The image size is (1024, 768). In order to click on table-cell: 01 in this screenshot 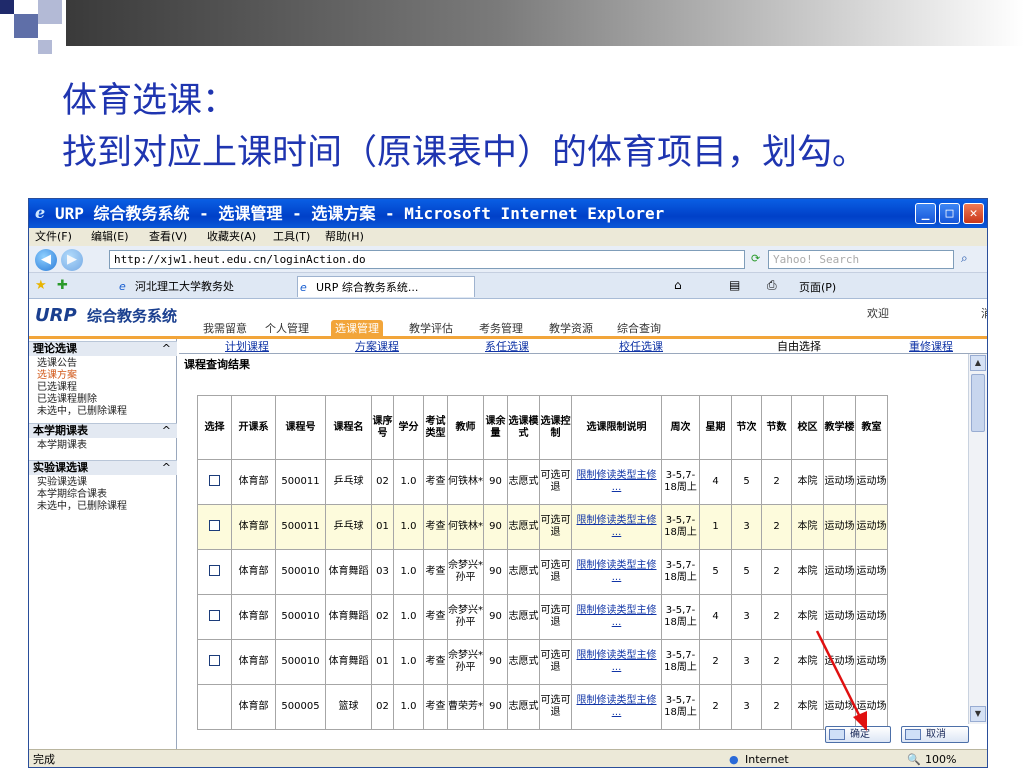, I will do `click(382, 527)`.